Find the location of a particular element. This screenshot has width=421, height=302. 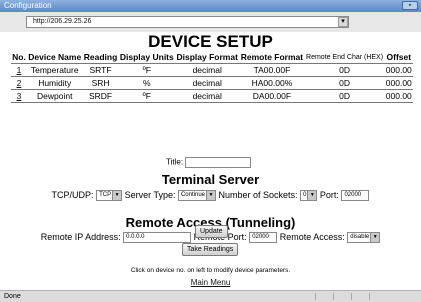

remote-ip-input: 0.0.0.0 is located at coordinates (157, 238).